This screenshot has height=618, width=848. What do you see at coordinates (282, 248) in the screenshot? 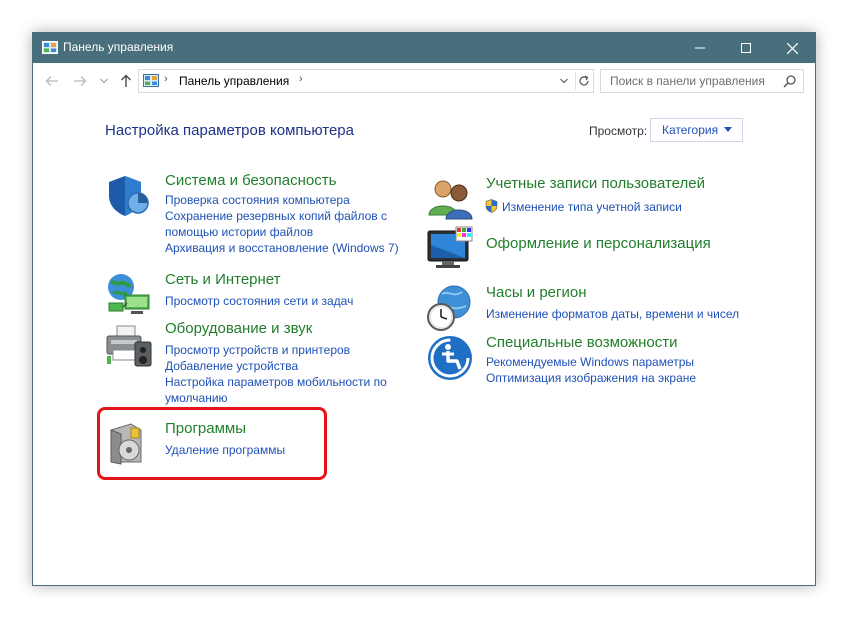
I see `category-link: Архивация и восстановление (Windows 7)` at bounding box center [282, 248].